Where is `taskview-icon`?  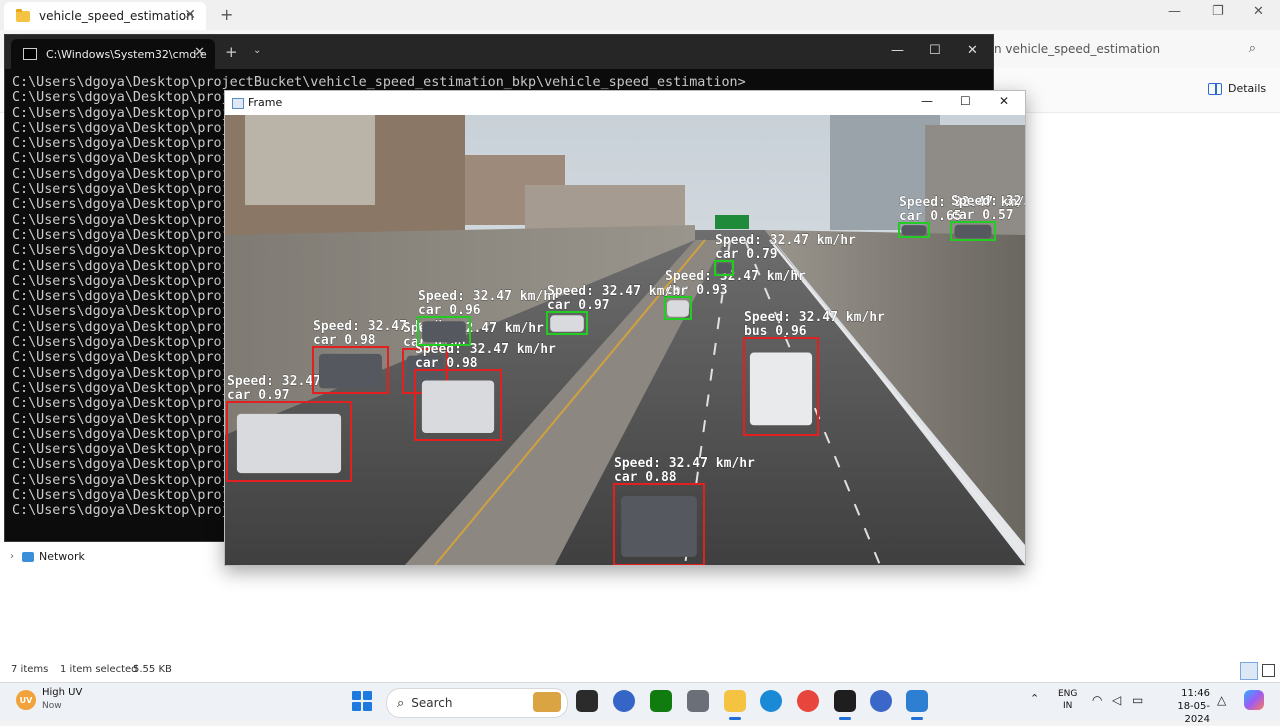
taskview-icon is located at coordinates (587, 701).